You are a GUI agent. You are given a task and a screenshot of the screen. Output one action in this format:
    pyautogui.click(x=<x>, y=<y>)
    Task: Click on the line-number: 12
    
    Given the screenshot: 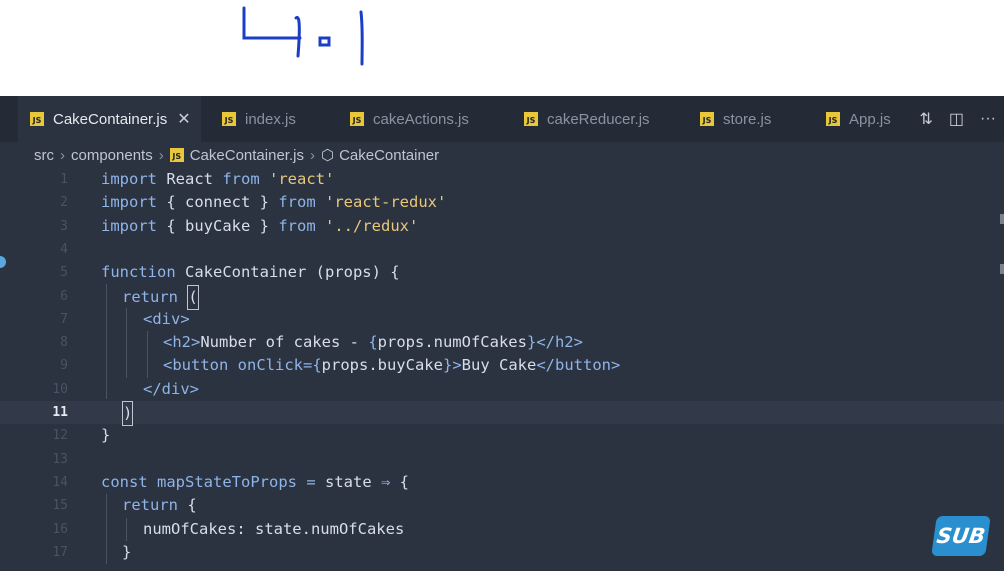 What is the action you would take?
    pyautogui.click(x=60, y=436)
    